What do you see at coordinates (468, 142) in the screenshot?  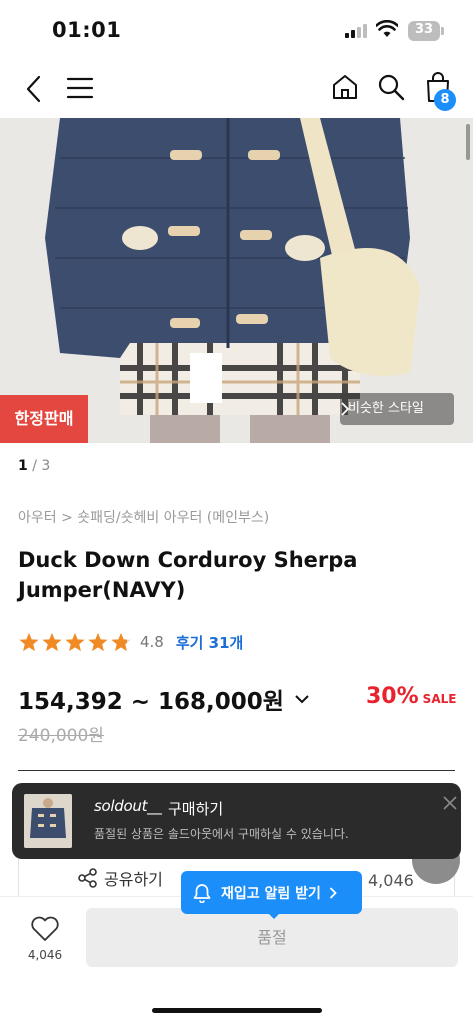 I see `scroll-indicator` at bounding box center [468, 142].